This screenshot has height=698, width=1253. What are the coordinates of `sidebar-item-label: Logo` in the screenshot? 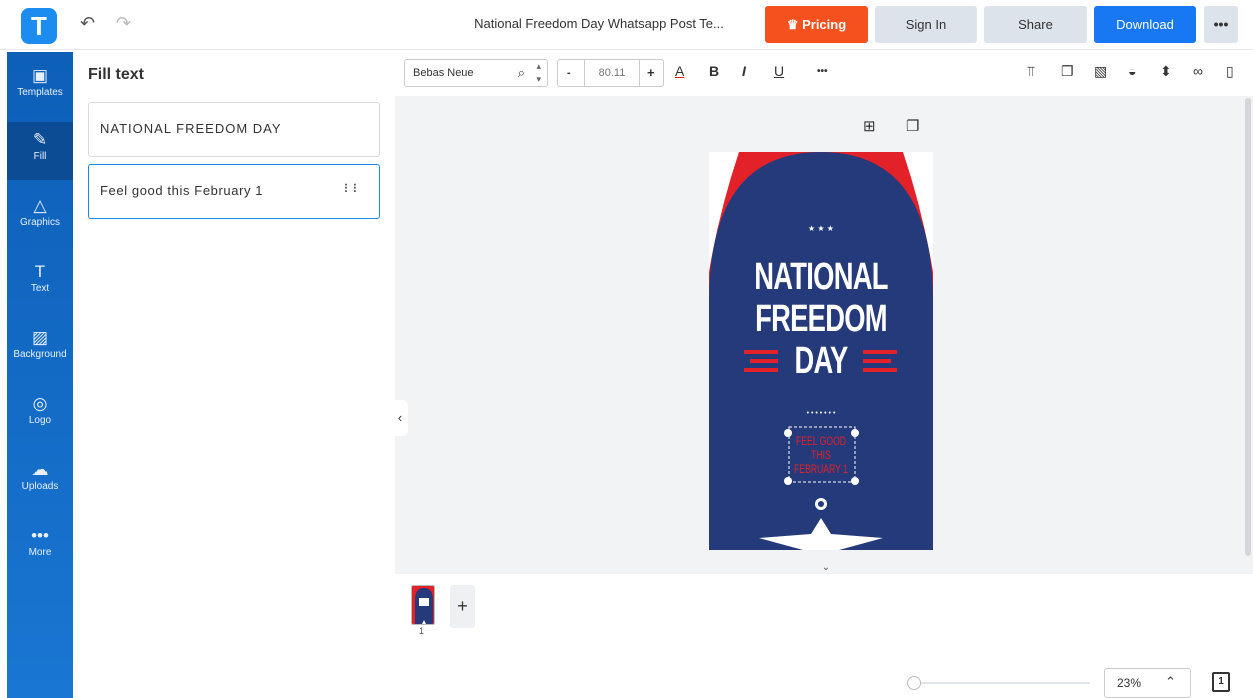 It's located at (40, 420).